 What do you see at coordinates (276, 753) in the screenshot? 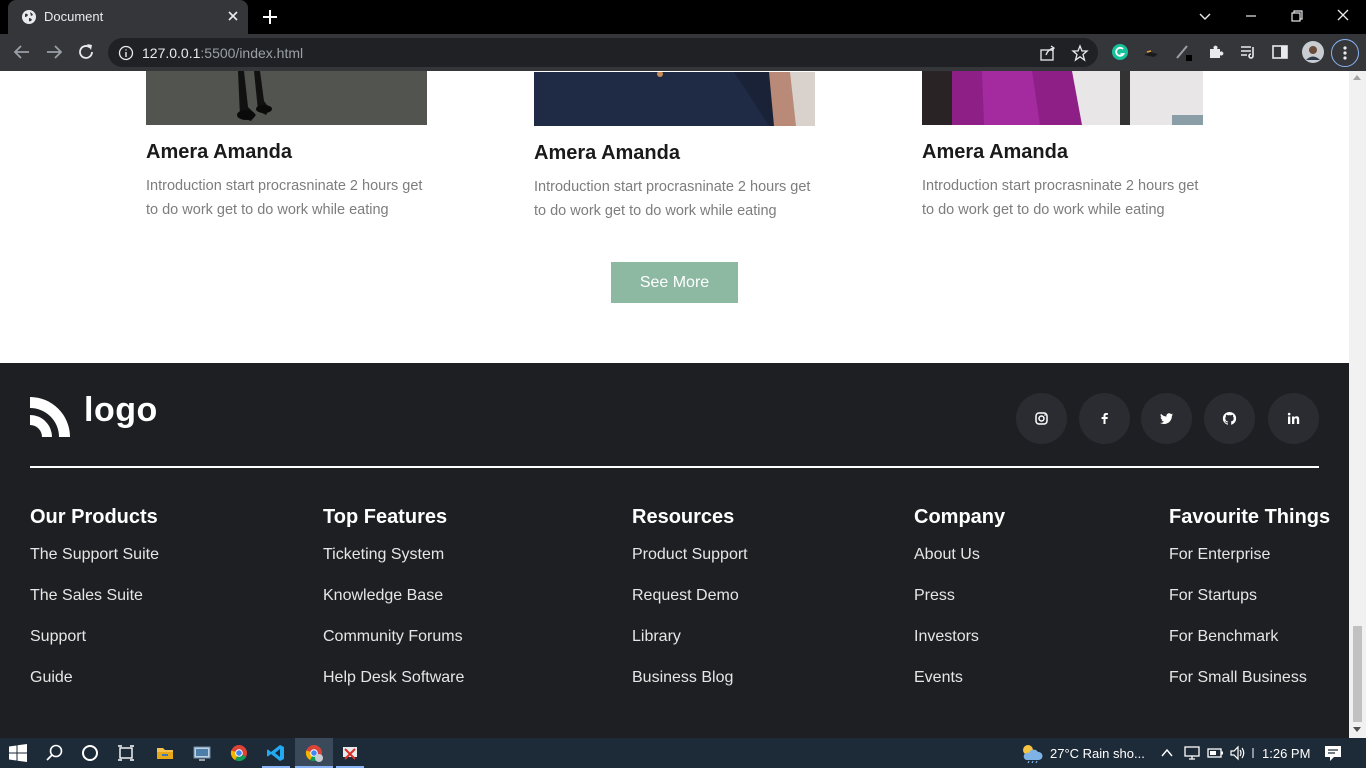
I see `vscode-icon` at bounding box center [276, 753].